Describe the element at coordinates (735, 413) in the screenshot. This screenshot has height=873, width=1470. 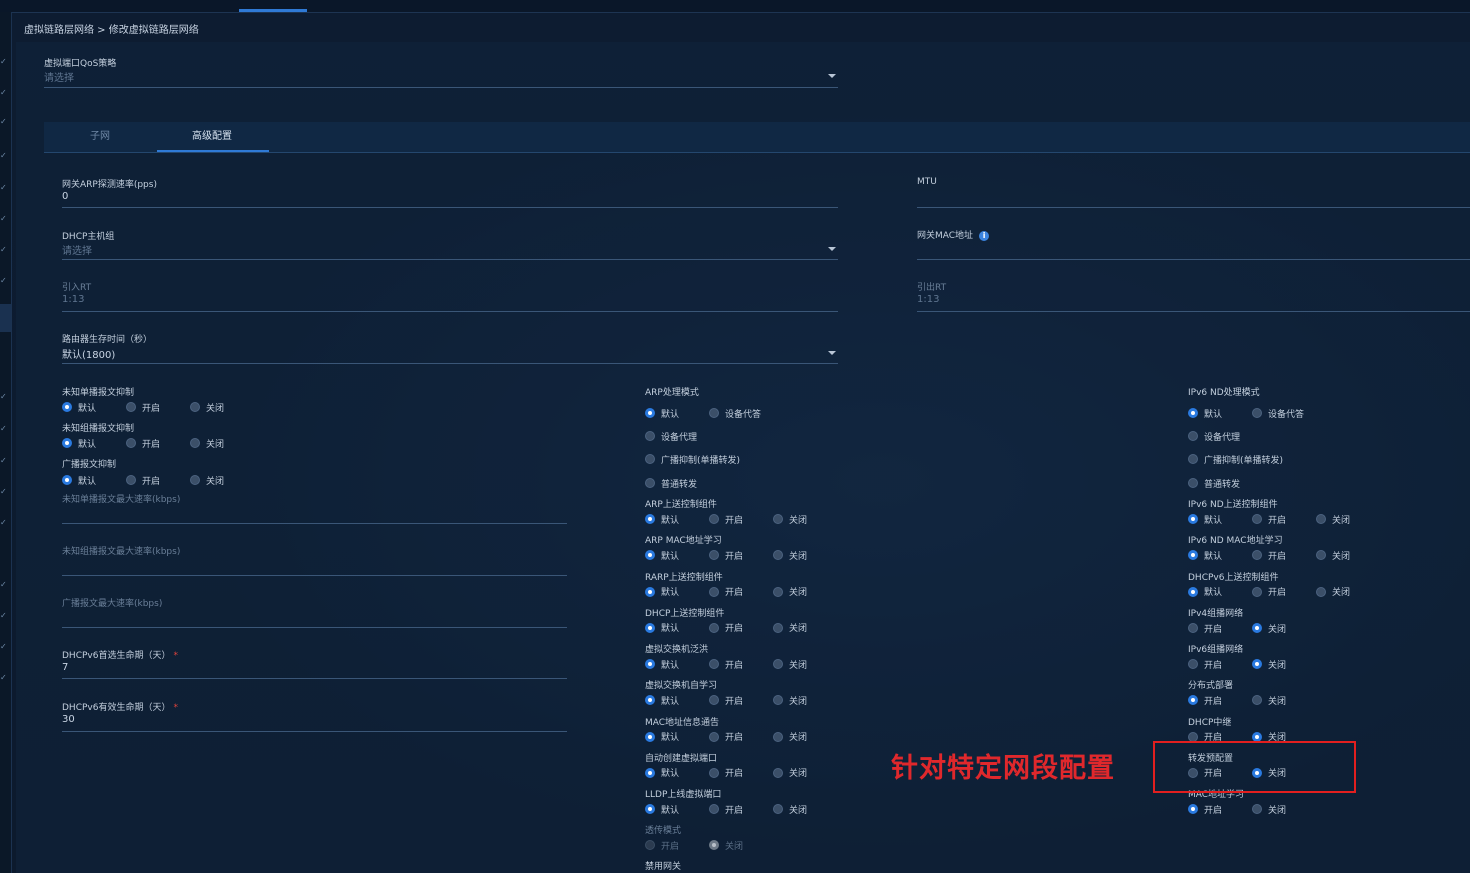
I see `radio-device-proxy: 设备代答` at that location.